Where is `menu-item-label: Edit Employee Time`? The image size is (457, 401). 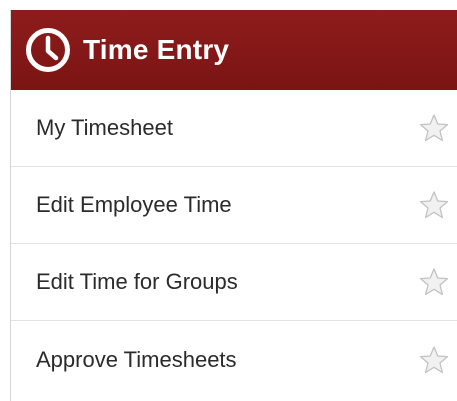 menu-item-label: Edit Employee Time is located at coordinates (134, 204).